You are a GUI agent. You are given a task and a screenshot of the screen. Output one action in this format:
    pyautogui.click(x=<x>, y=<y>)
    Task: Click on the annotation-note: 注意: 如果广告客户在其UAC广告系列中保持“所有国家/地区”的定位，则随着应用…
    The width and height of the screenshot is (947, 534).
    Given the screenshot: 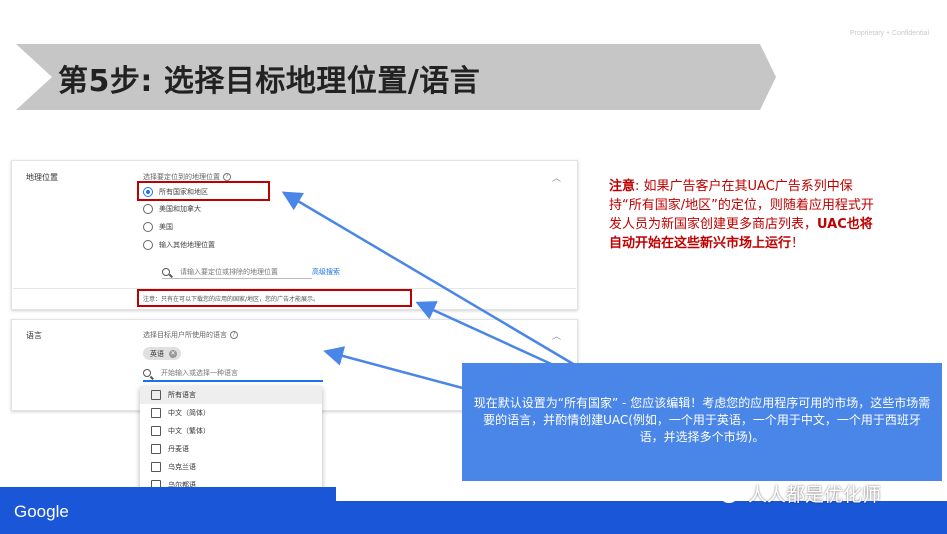 What is the action you would take?
    pyautogui.click(x=746, y=215)
    